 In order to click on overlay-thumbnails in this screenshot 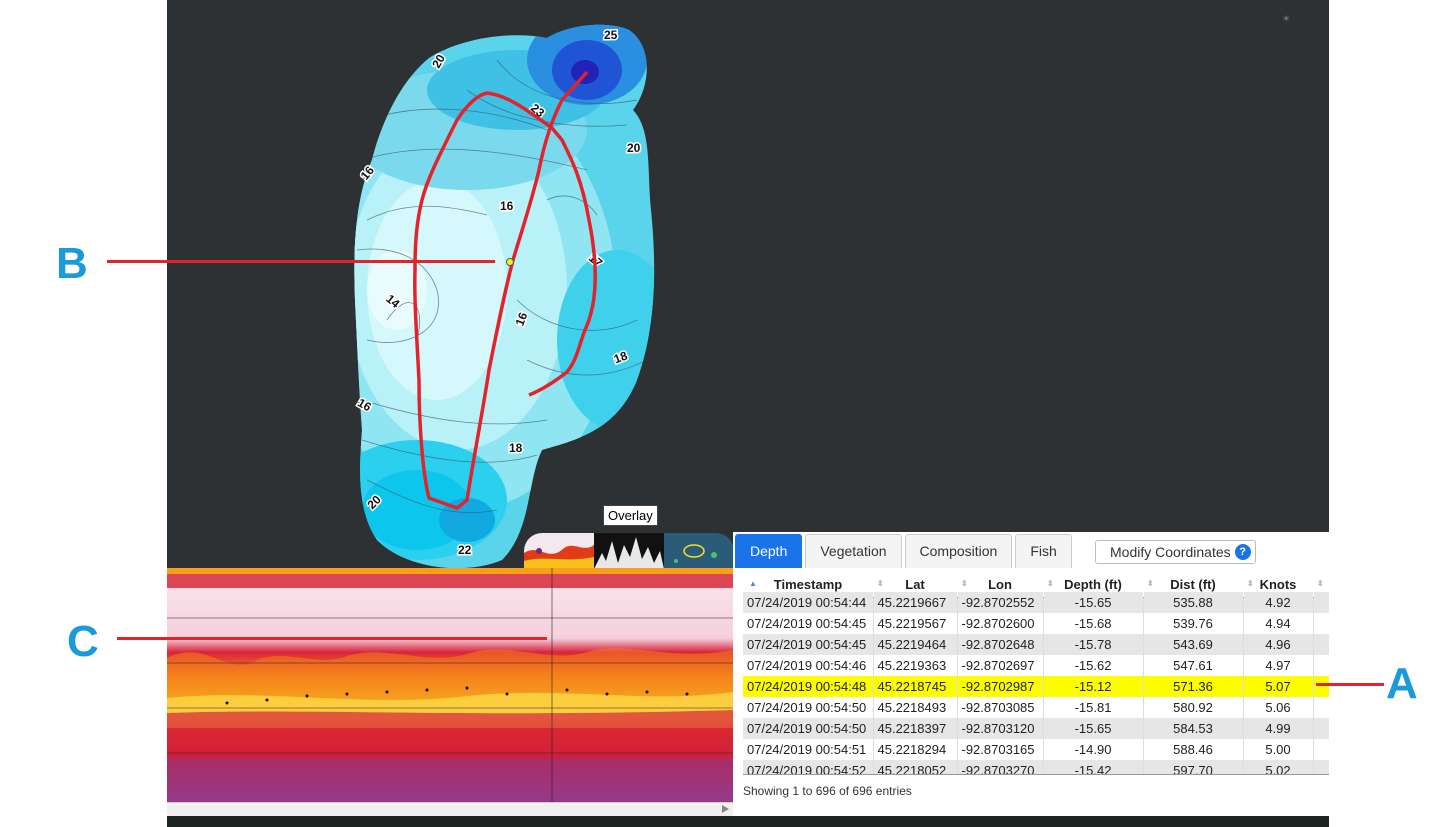, I will do `click(629, 551)`.